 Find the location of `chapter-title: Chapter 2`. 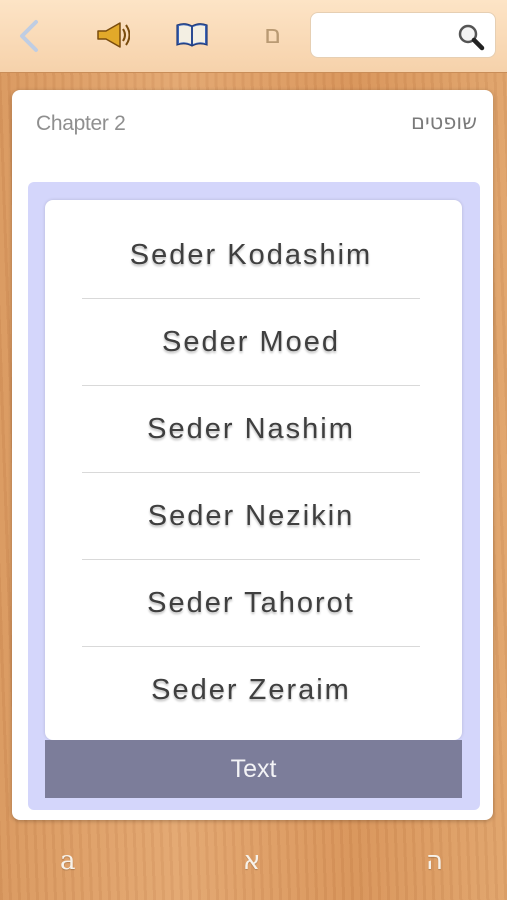

chapter-title: Chapter 2 is located at coordinates (81, 123).